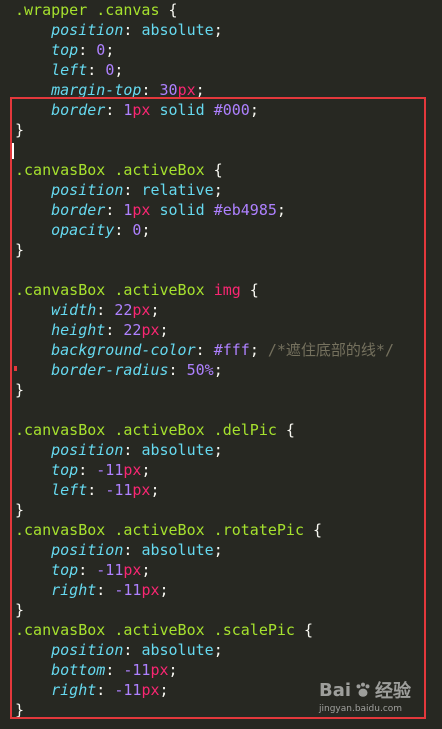 The width and height of the screenshot is (442, 729). What do you see at coordinates (225, 190) in the screenshot?
I see `code-line: position: relative;` at bounding box center [225, 190].